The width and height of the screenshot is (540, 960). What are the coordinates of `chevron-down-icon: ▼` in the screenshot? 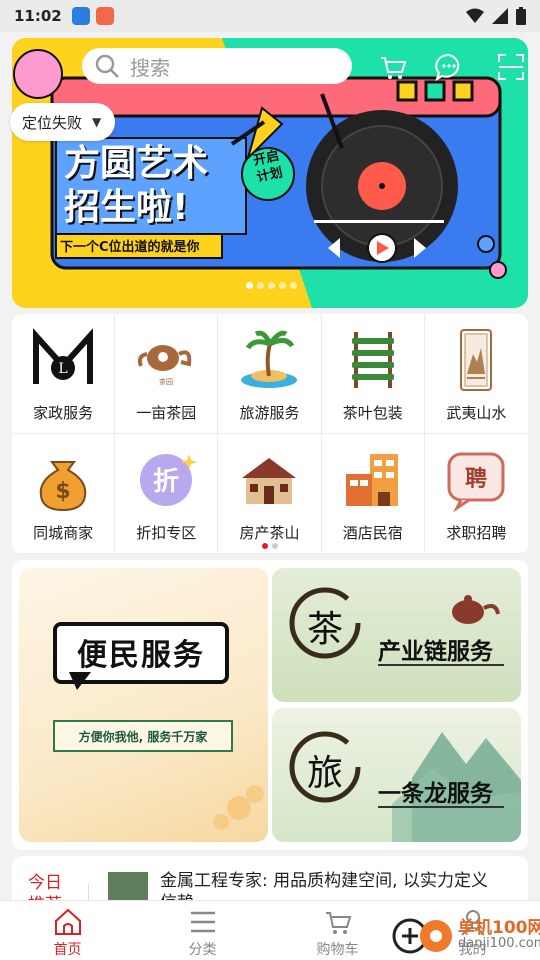 It's located at (97, 122).